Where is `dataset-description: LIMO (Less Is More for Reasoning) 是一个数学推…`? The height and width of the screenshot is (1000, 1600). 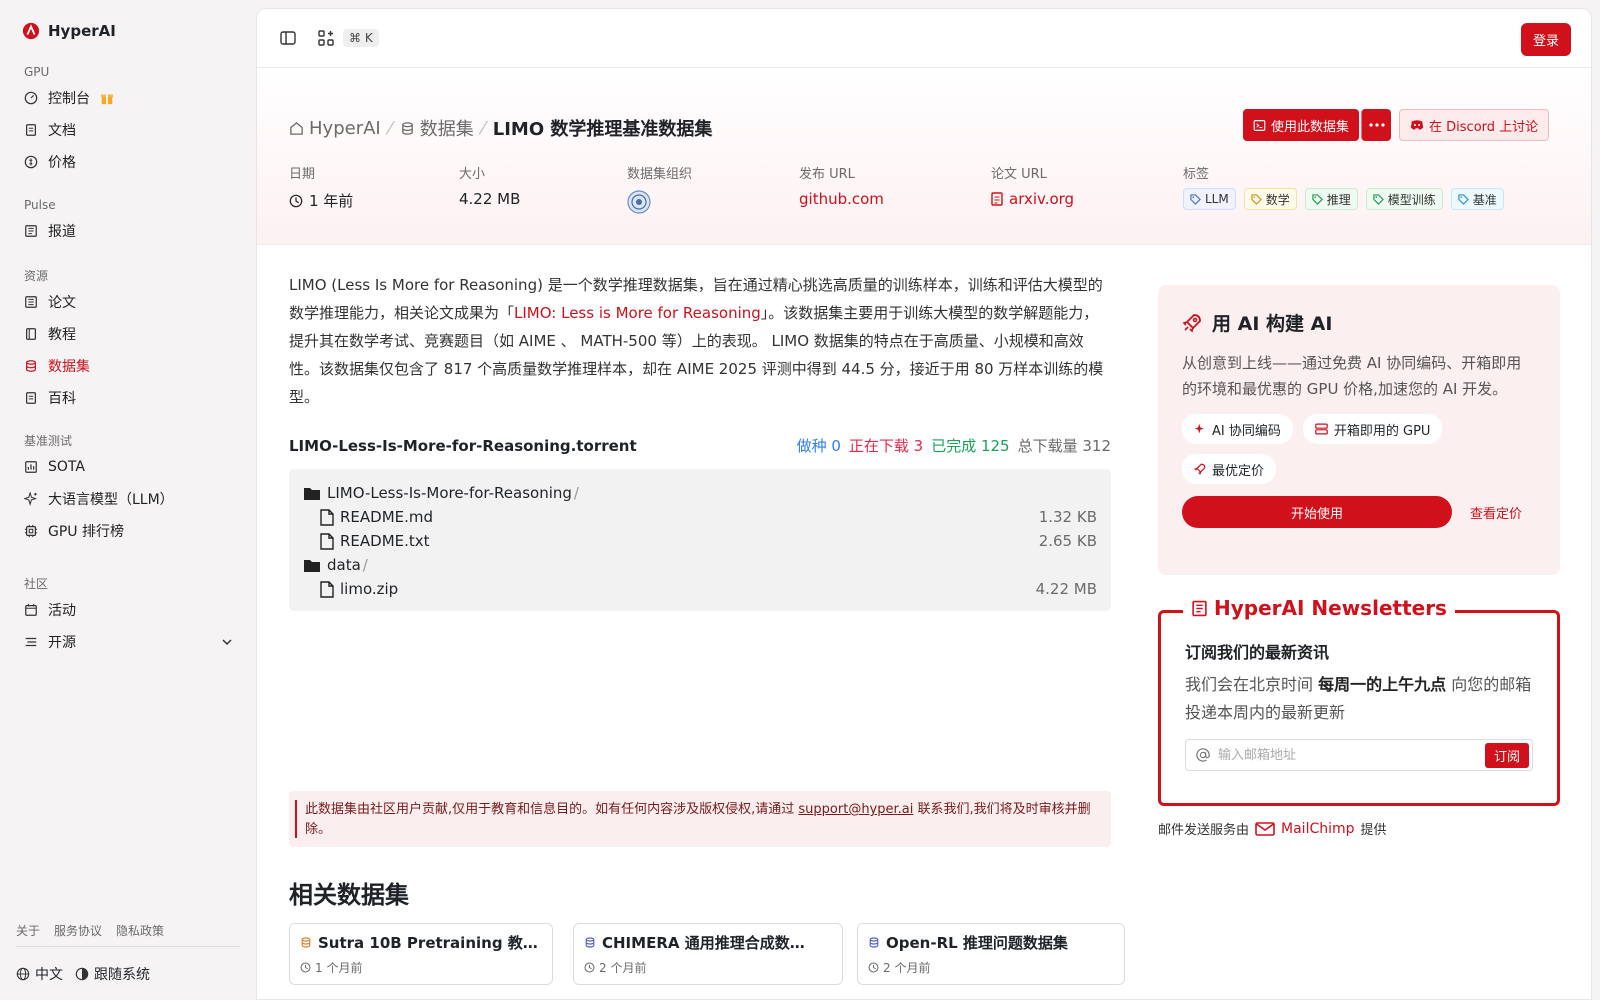 dataset-description: LIMO (Less Is More for Reasoning) 是一个数学推… is located at coordinates (699, 341).